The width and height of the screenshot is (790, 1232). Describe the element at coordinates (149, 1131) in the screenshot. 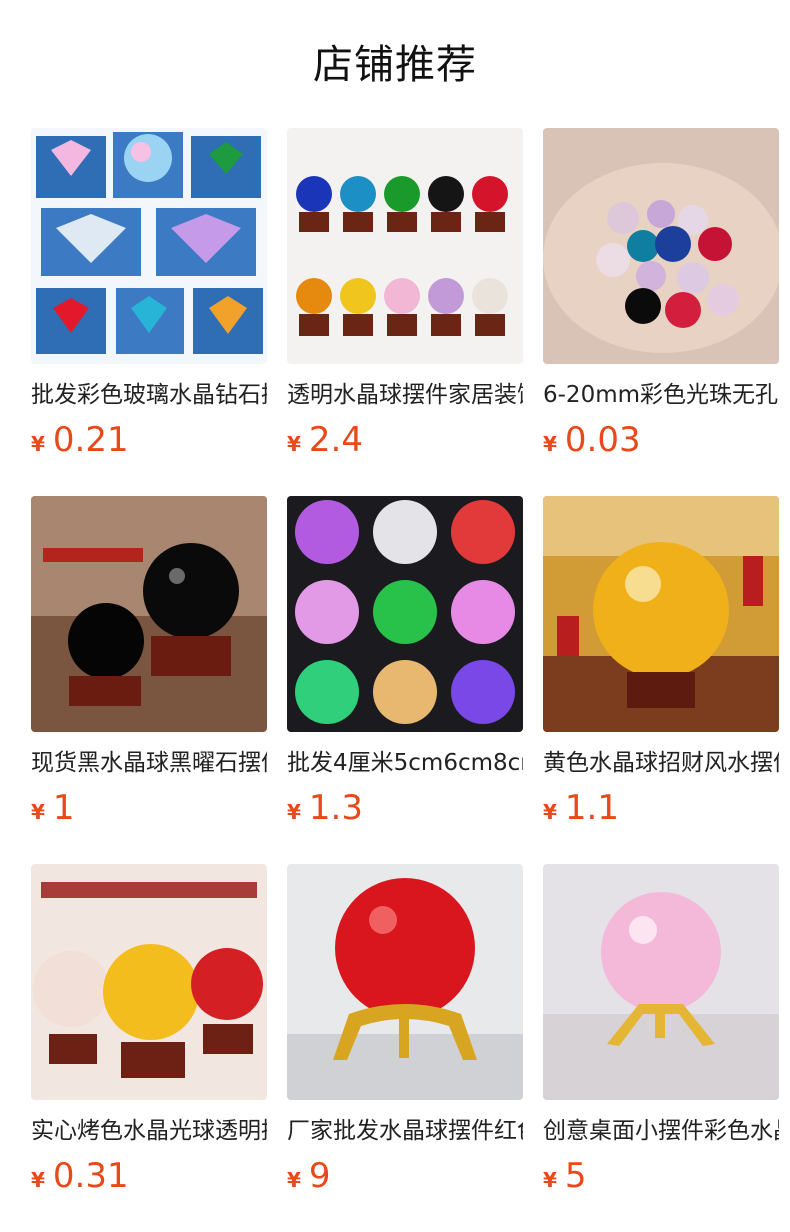

I see `product-title: 实心烤色水晶光球透明摆件` at that location.